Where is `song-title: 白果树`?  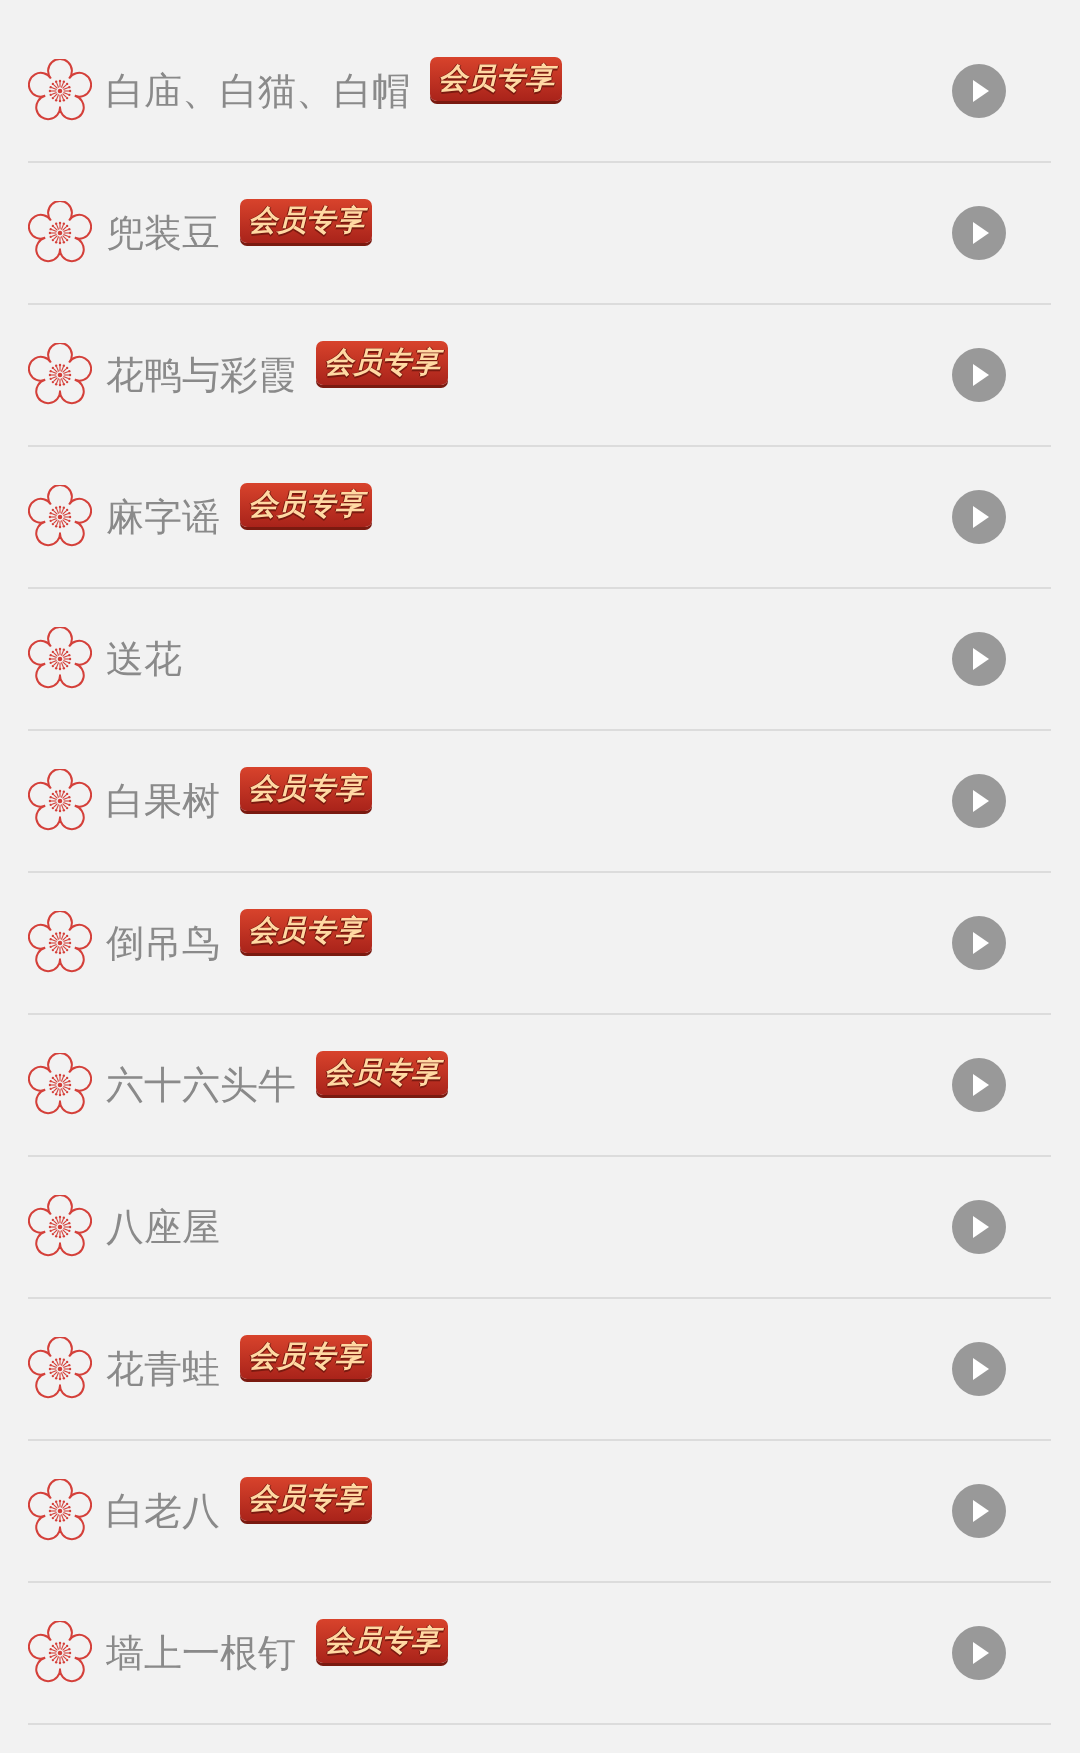 song-title: 白果树 is located at coordinates (163, 801).